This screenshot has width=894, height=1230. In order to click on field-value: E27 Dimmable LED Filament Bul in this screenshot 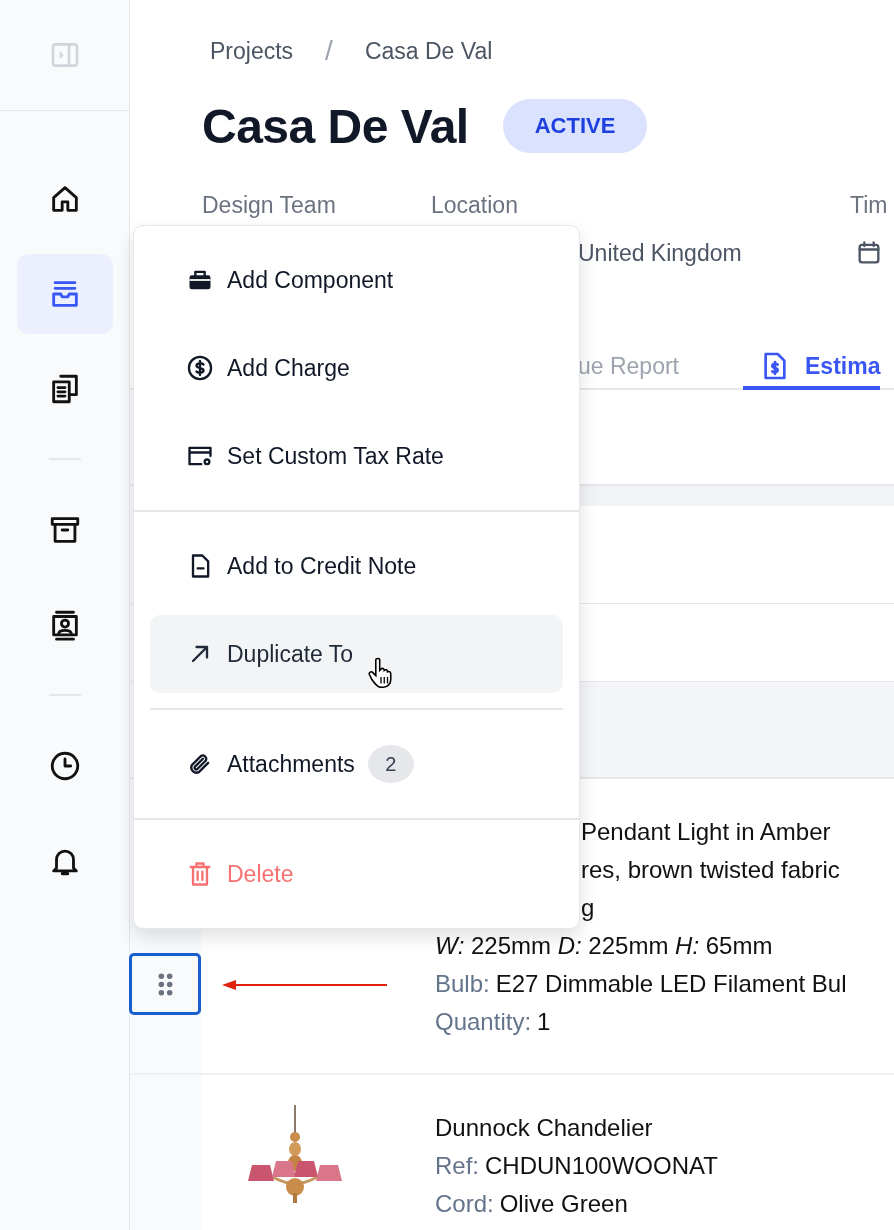, I will do `click(671, 983)`.